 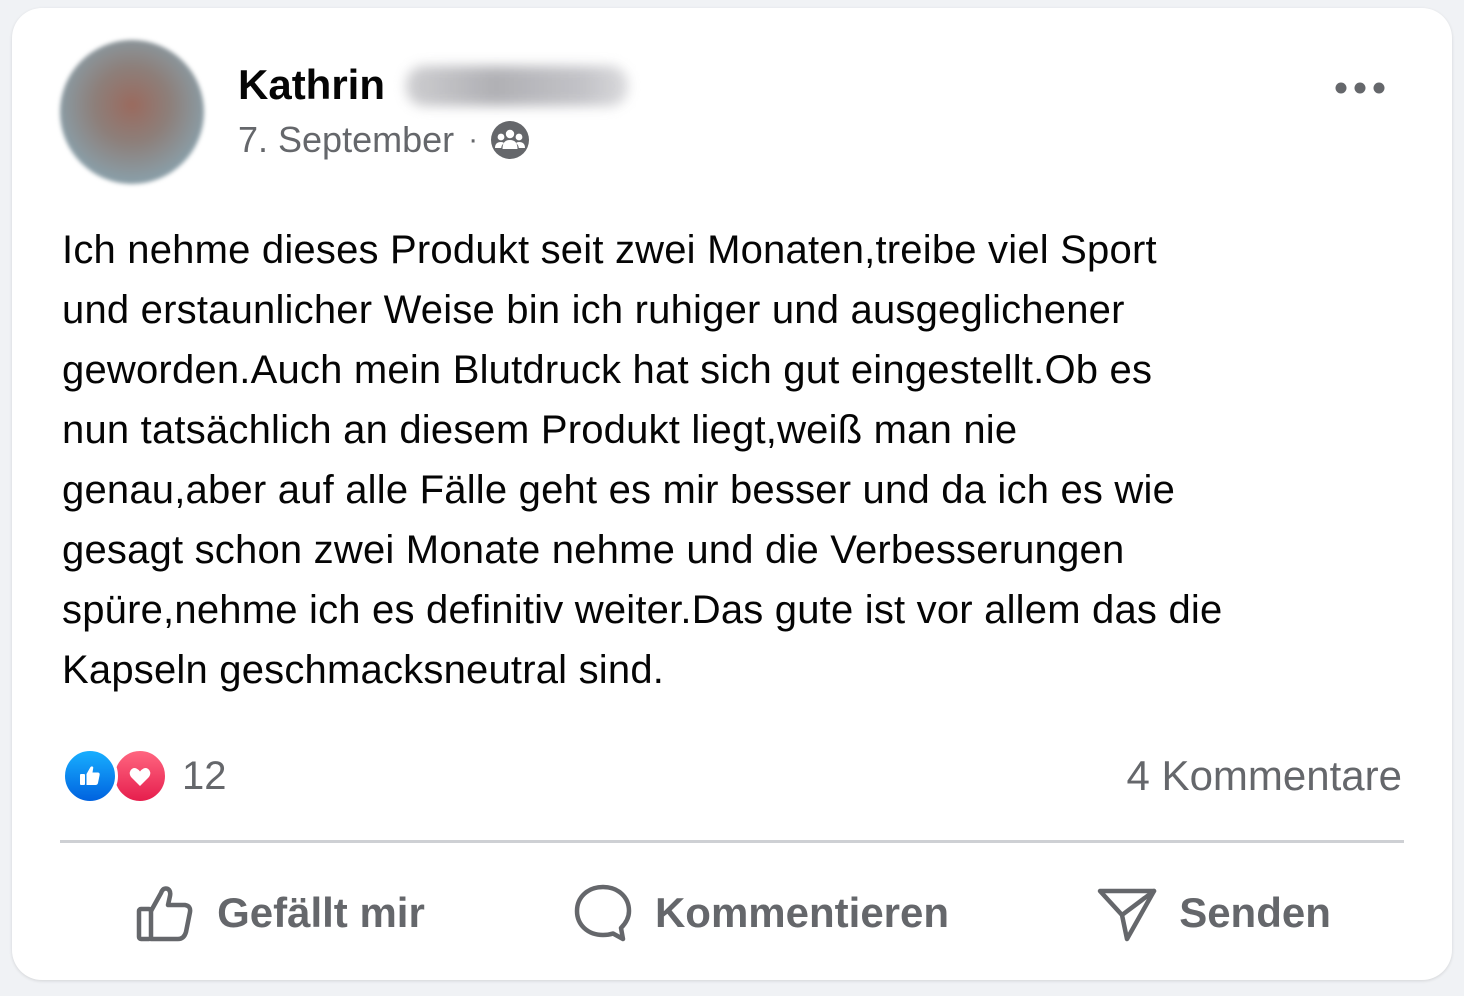 I want to click on comment-button: Kommentieren, so click(x=760, y=913).